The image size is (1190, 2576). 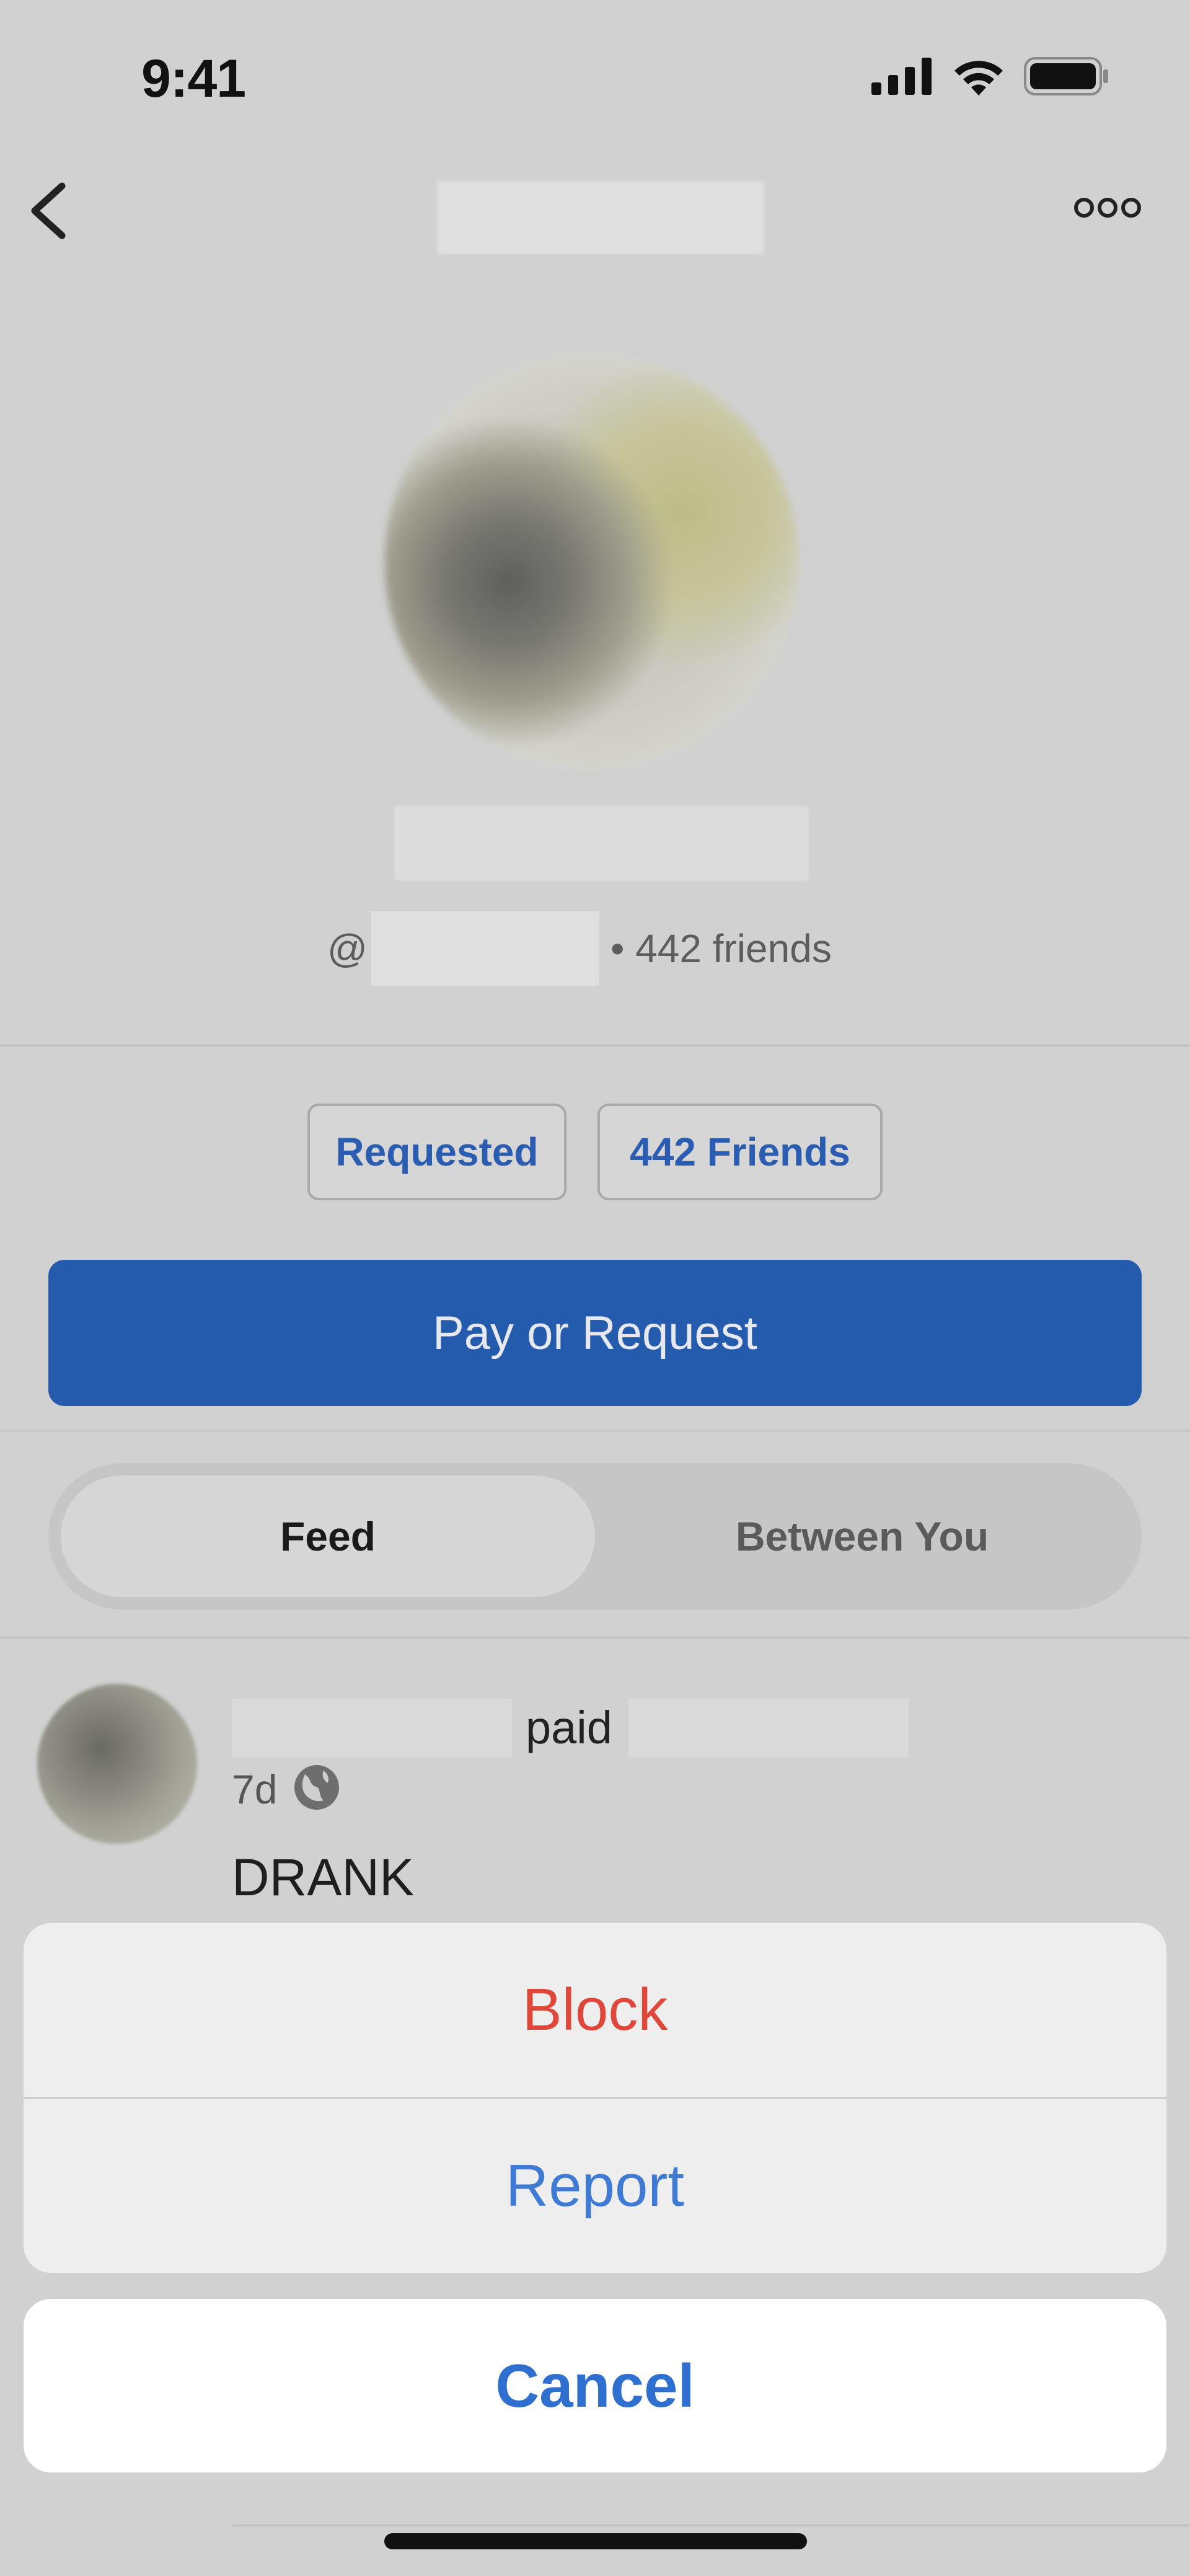 I want to click on status-icons, so click(x=990, y=76).